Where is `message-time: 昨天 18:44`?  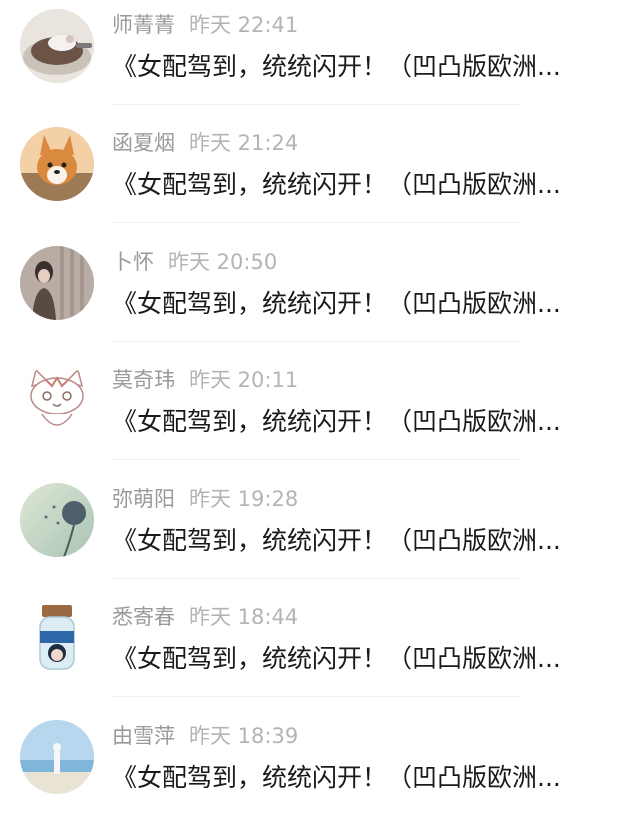 message-time: 昨天 18:44 is located at coordinates (244, 617).